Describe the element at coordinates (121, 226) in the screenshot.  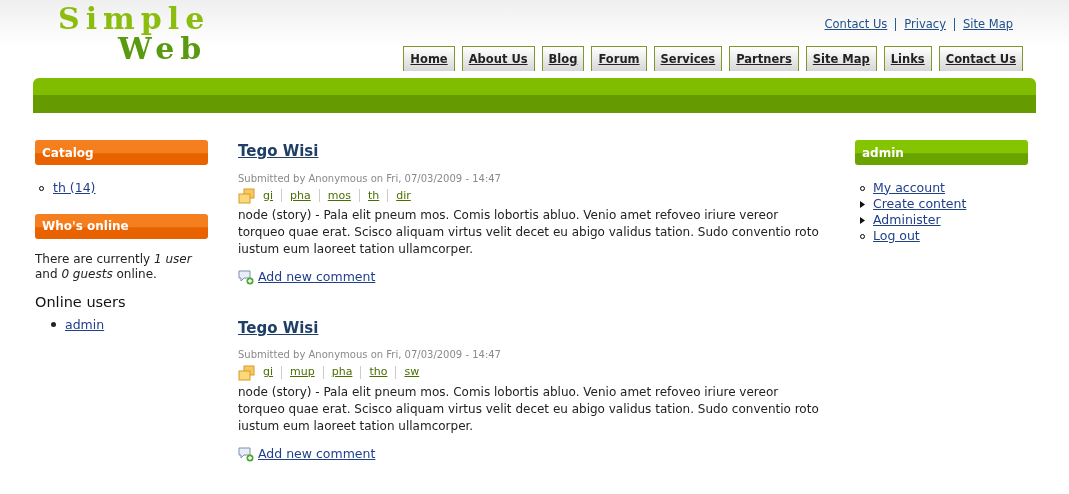
I see `block-title: Who's online` at that location.